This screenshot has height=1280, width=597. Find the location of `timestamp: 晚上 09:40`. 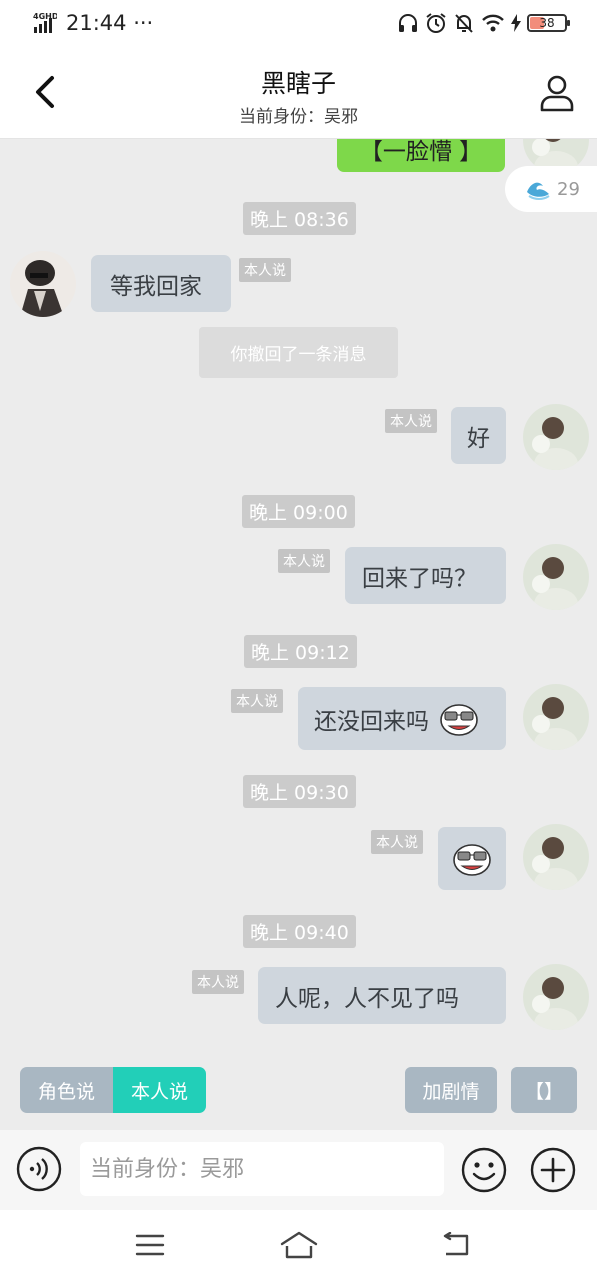

timestamp: 晚上 09:40 is located at coordinates (299, 931).